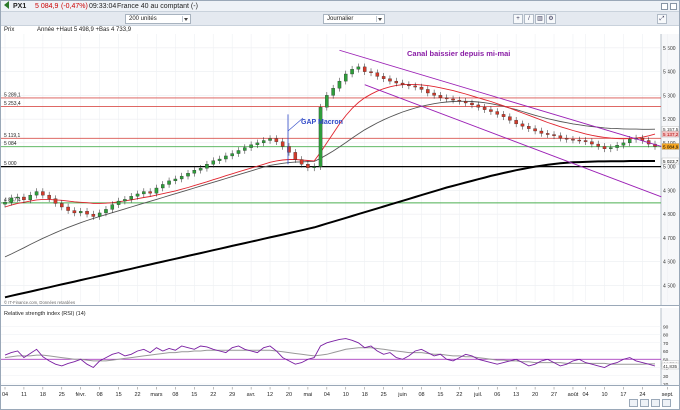  What do you see at coordinates (644, 403) in the screenshot?
I see `scroll-right-button` at bounding box center [644, 403].